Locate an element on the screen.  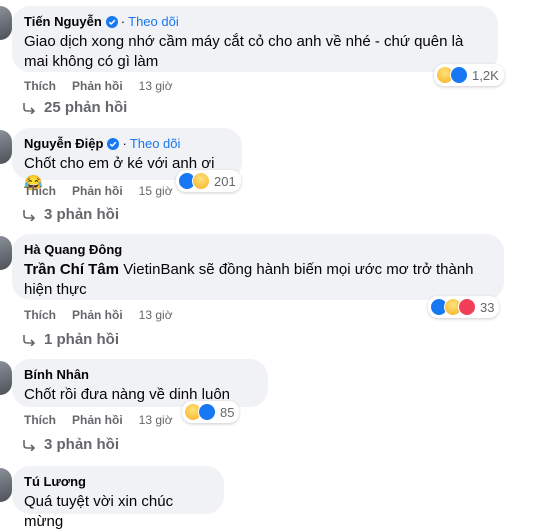
reaction-summary: 1,2K is located at coordinates (469, 75).